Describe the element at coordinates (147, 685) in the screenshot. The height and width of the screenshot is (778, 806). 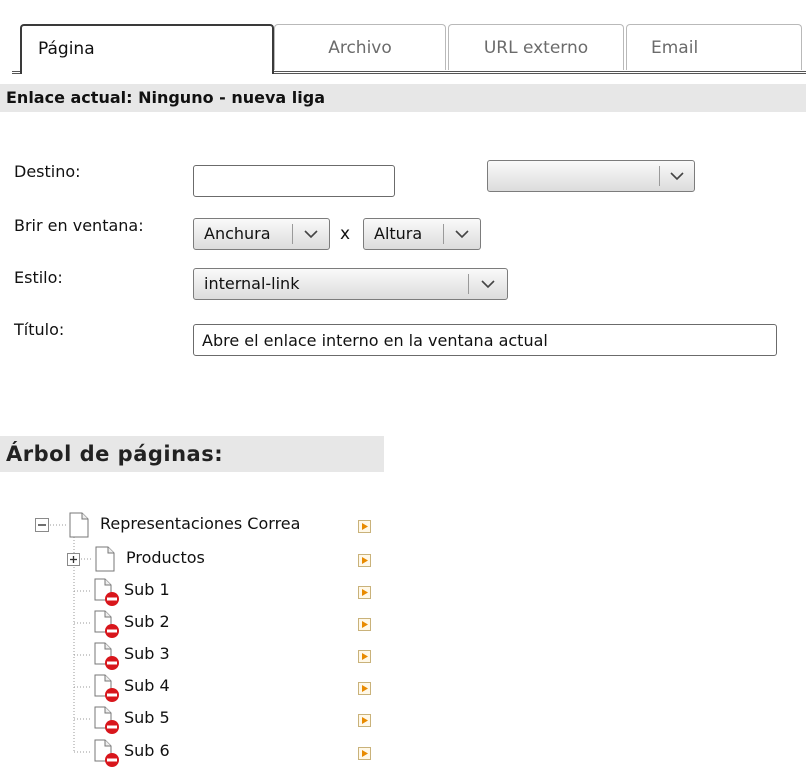
I see `tree-item-sub-4: Sub 4` at that location.